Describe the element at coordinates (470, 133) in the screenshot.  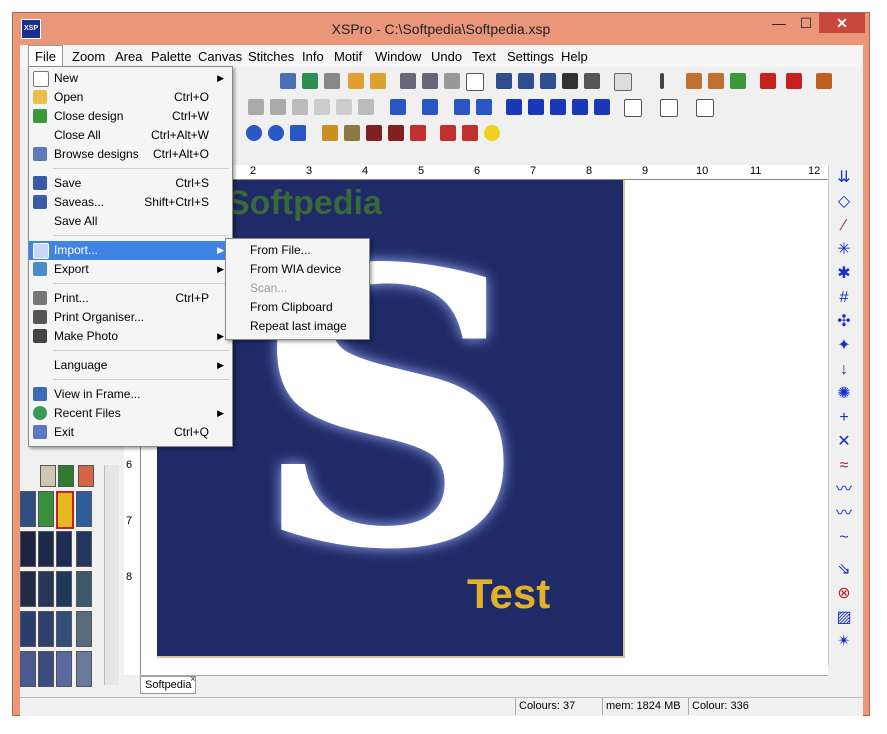
I see `arc-icon` at that location.